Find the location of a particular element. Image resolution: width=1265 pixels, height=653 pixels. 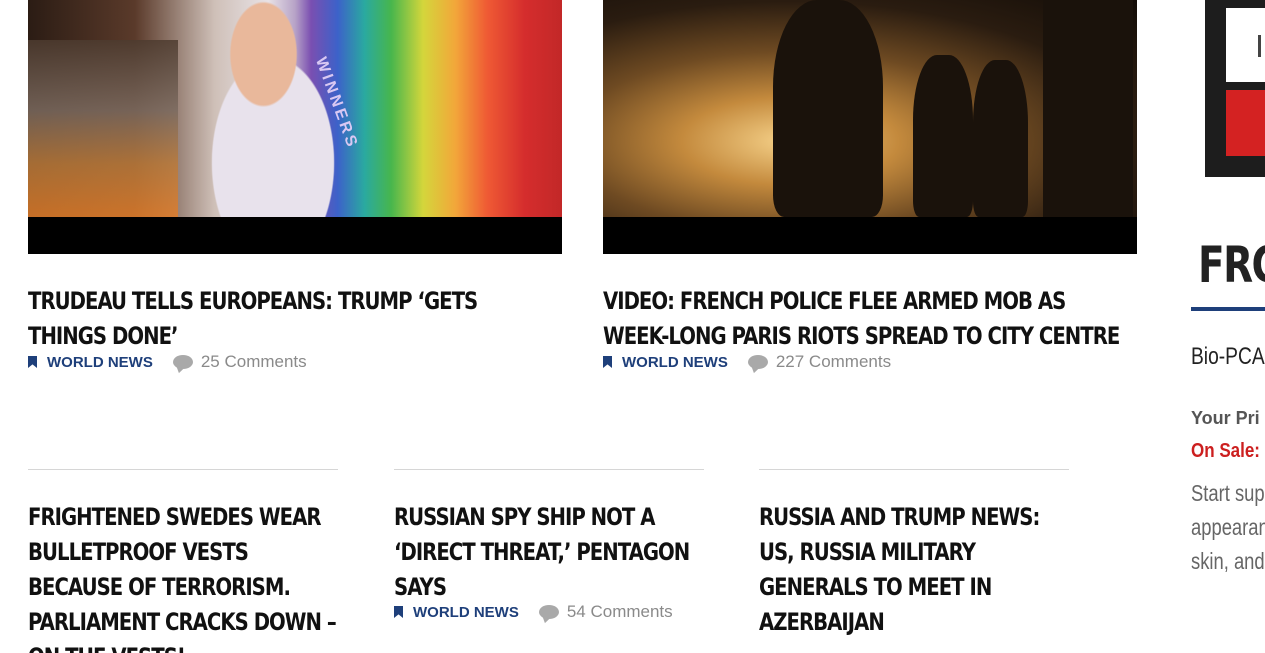

description-line: appearan is located at coordinates (1228, 527).